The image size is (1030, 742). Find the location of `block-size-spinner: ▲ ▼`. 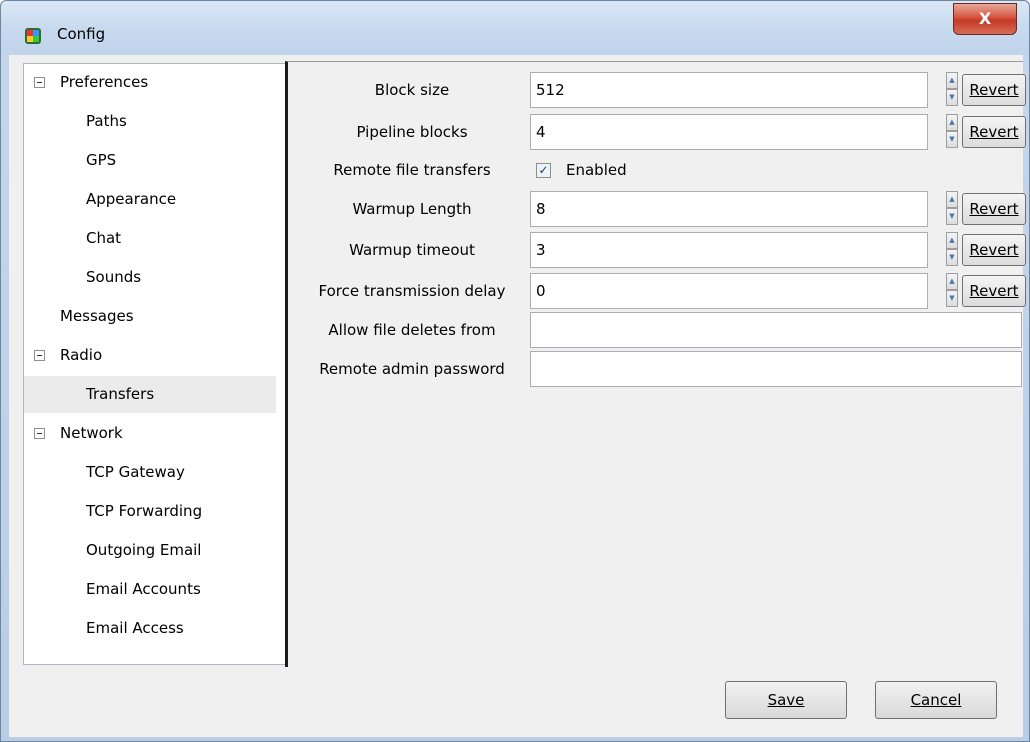

block-size-spinner: ▲ ▼ is located at coordinates (952, 90).